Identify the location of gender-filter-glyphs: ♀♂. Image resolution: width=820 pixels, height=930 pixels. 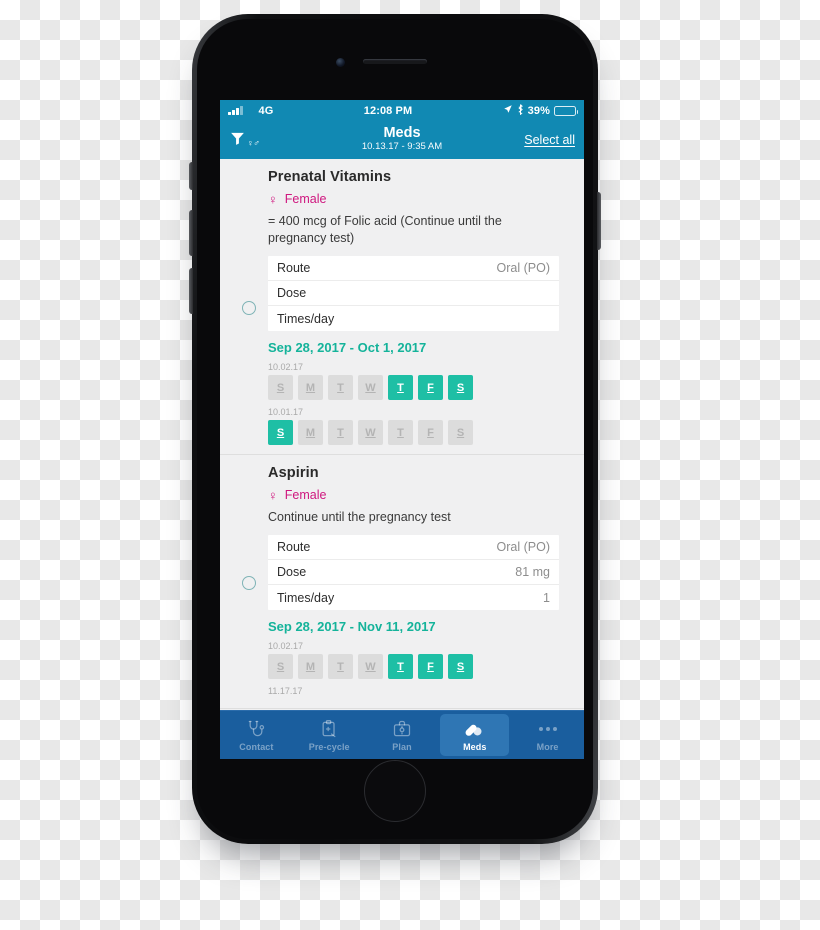
(253, 143).